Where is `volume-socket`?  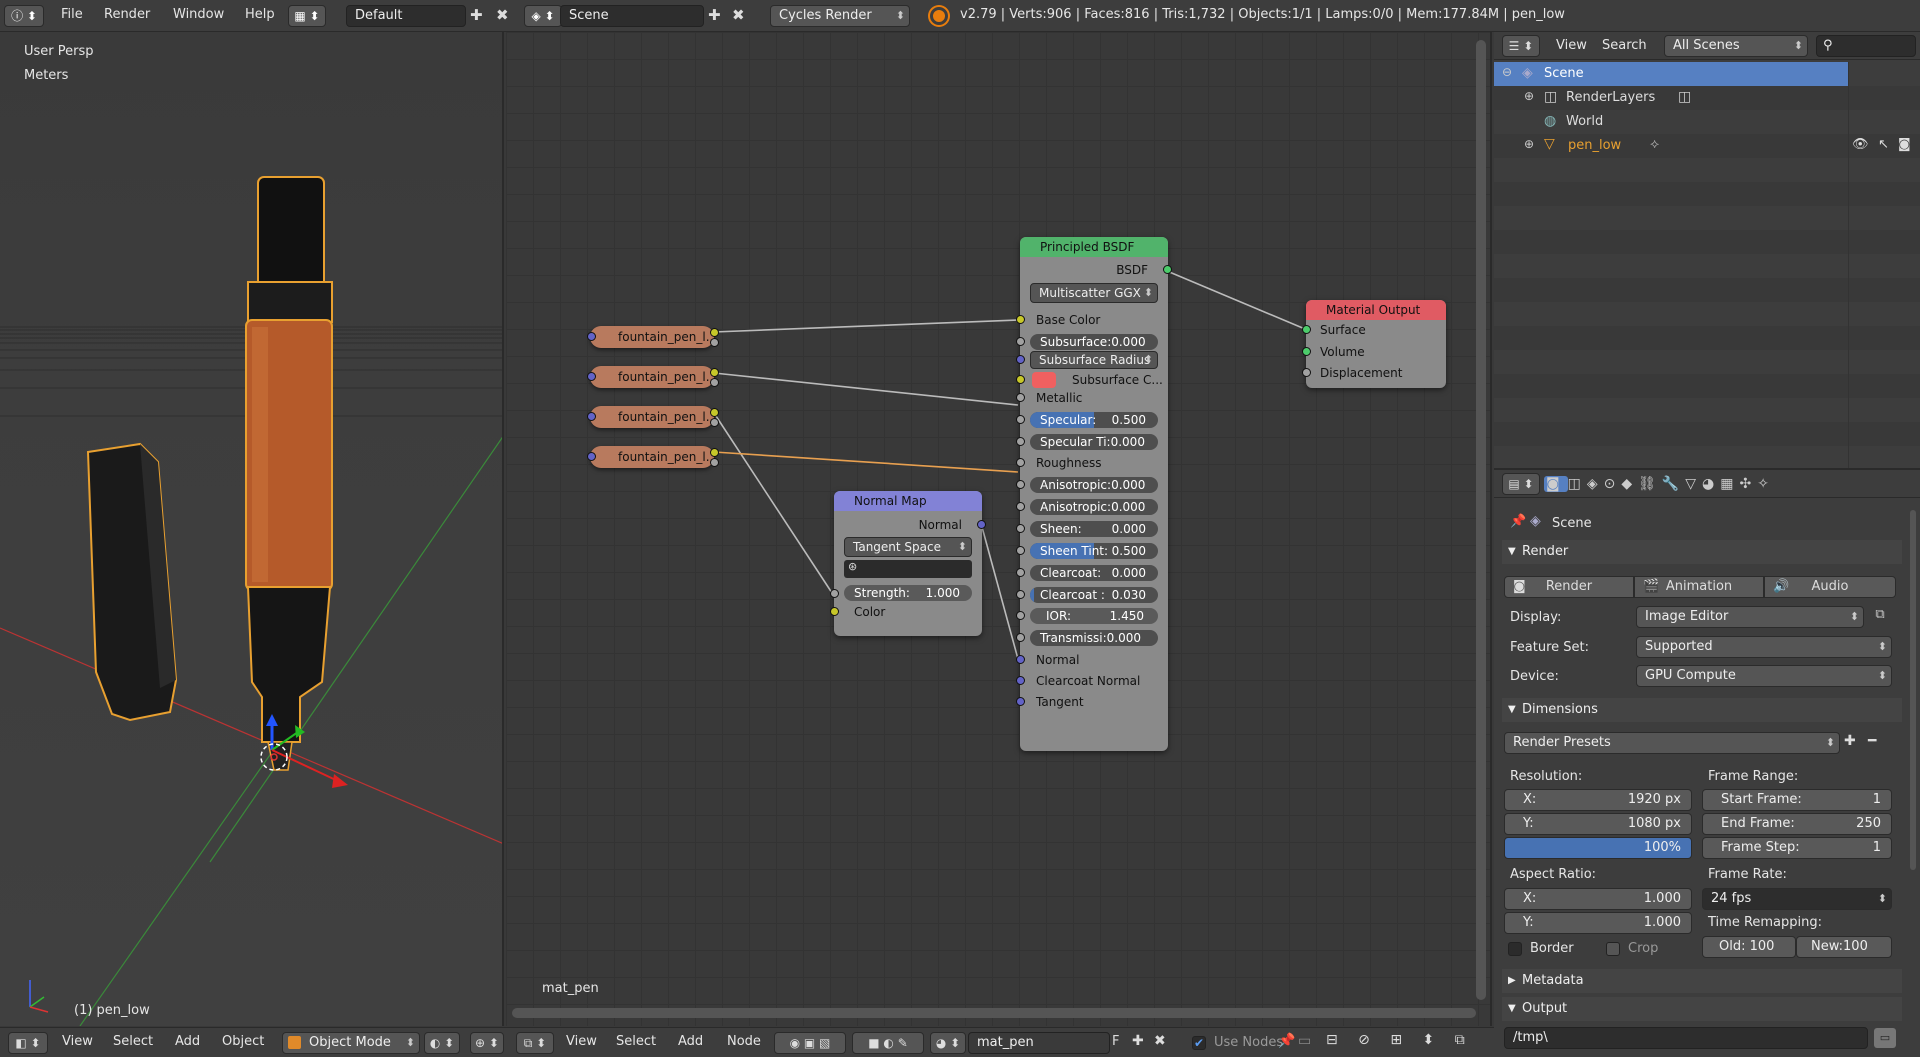
volume-socket is located at coordinates (1306, 351).